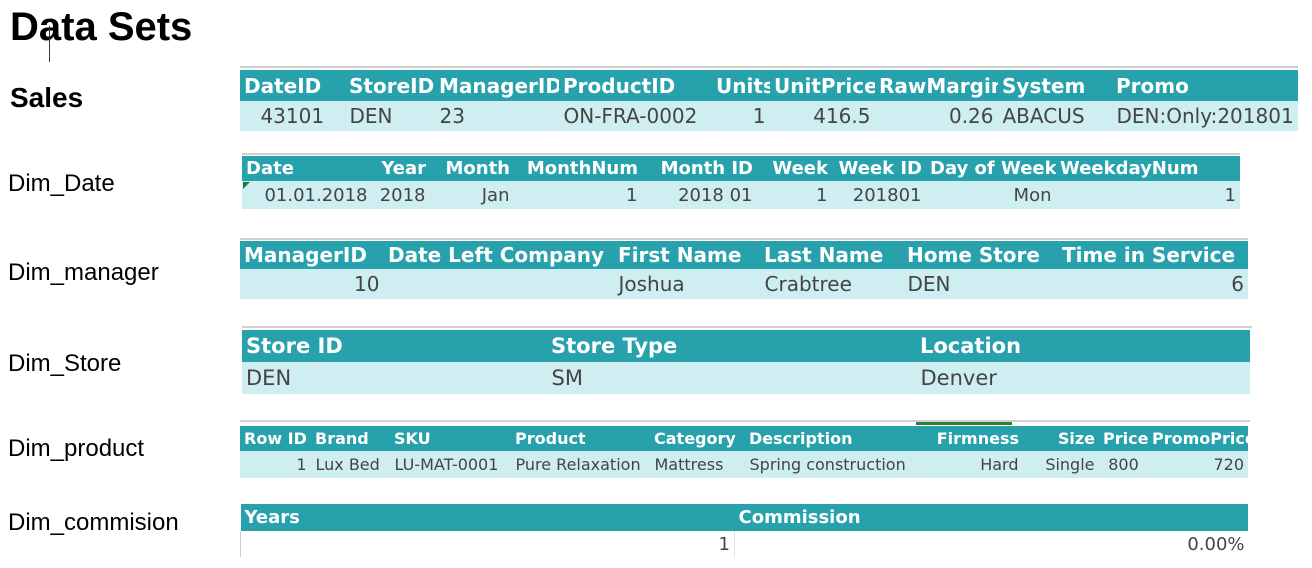  I want to click on table-cell: Denver, so click(1083, 378).